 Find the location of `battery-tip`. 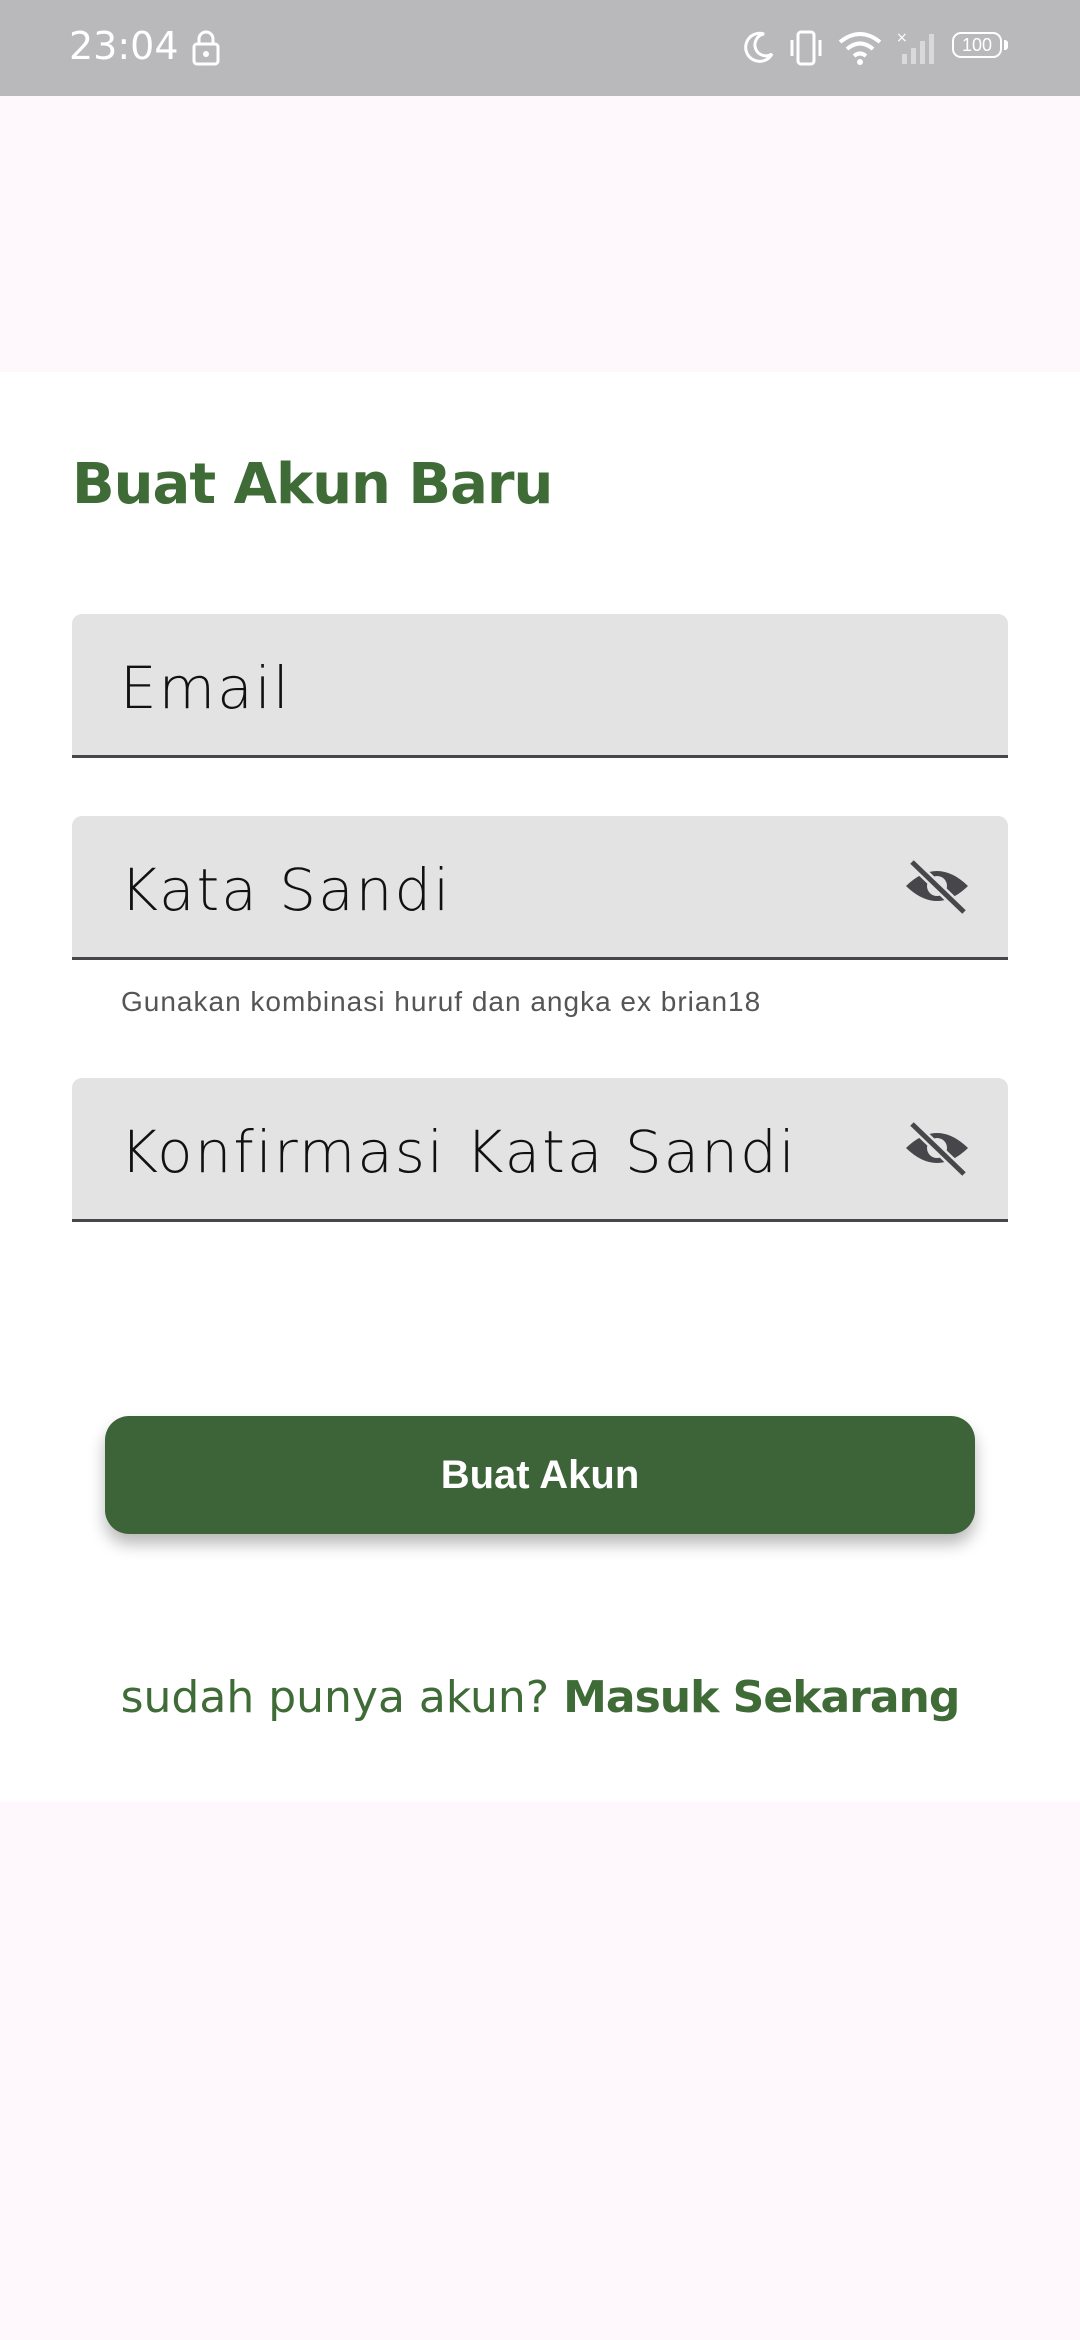

battery-tip is located at coordinates (1006, 45).